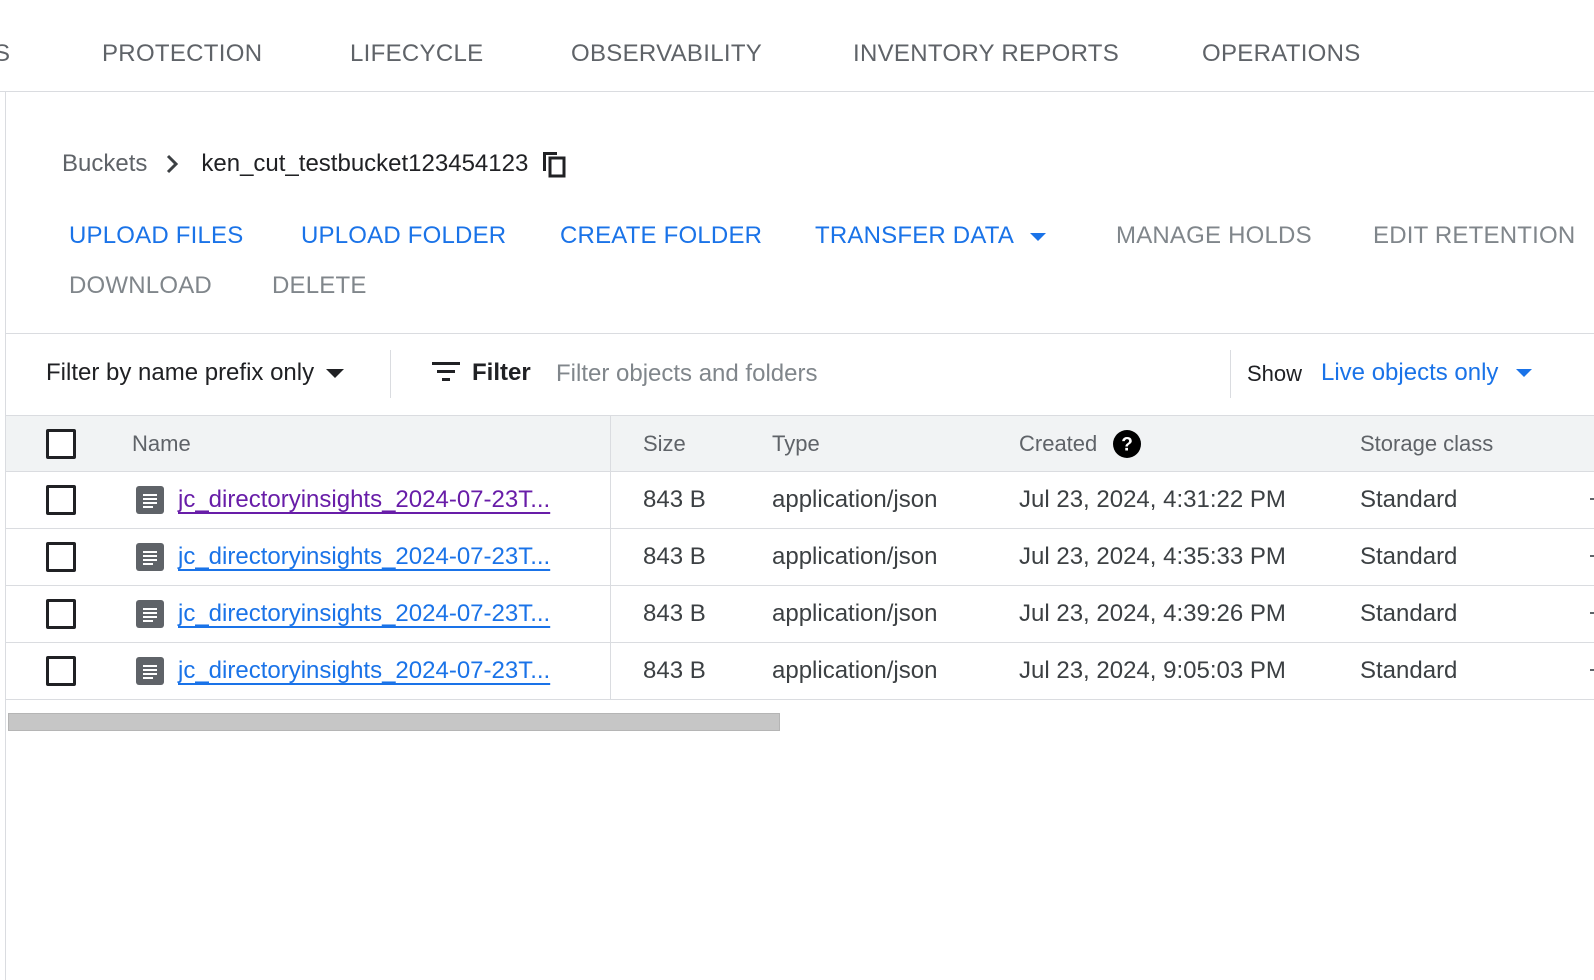 The image size is (1594, 980). What do you see at coordinates (554, 164) in the screenshot?
I see `copy-icon` at bounding box center [554, 164].